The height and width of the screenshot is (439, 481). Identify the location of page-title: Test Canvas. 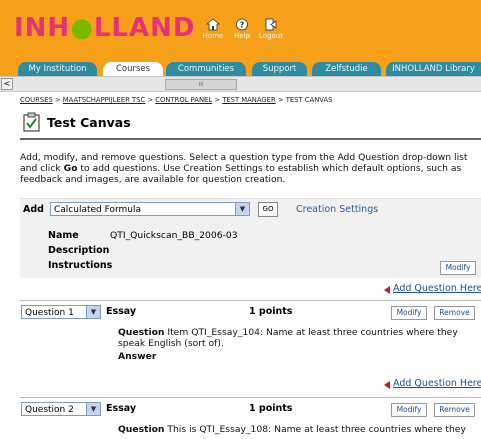
(89, 122).